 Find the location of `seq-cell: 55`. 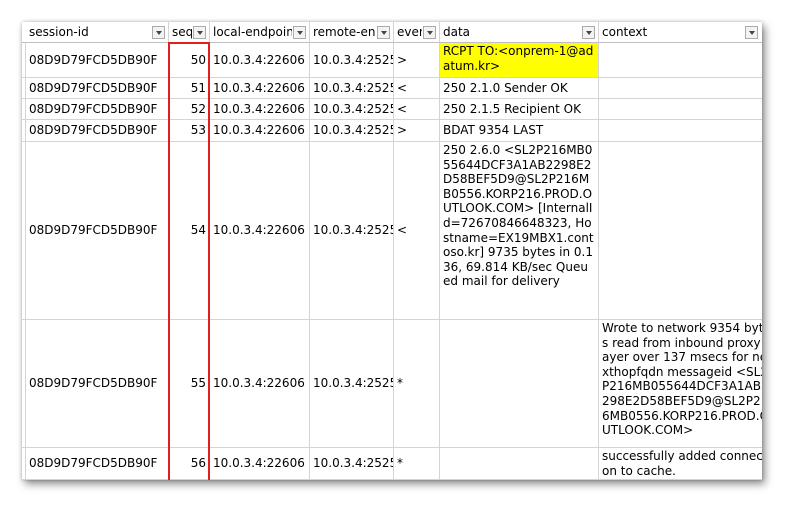

seq-cell: 55 is located at coordinates (189, 384).